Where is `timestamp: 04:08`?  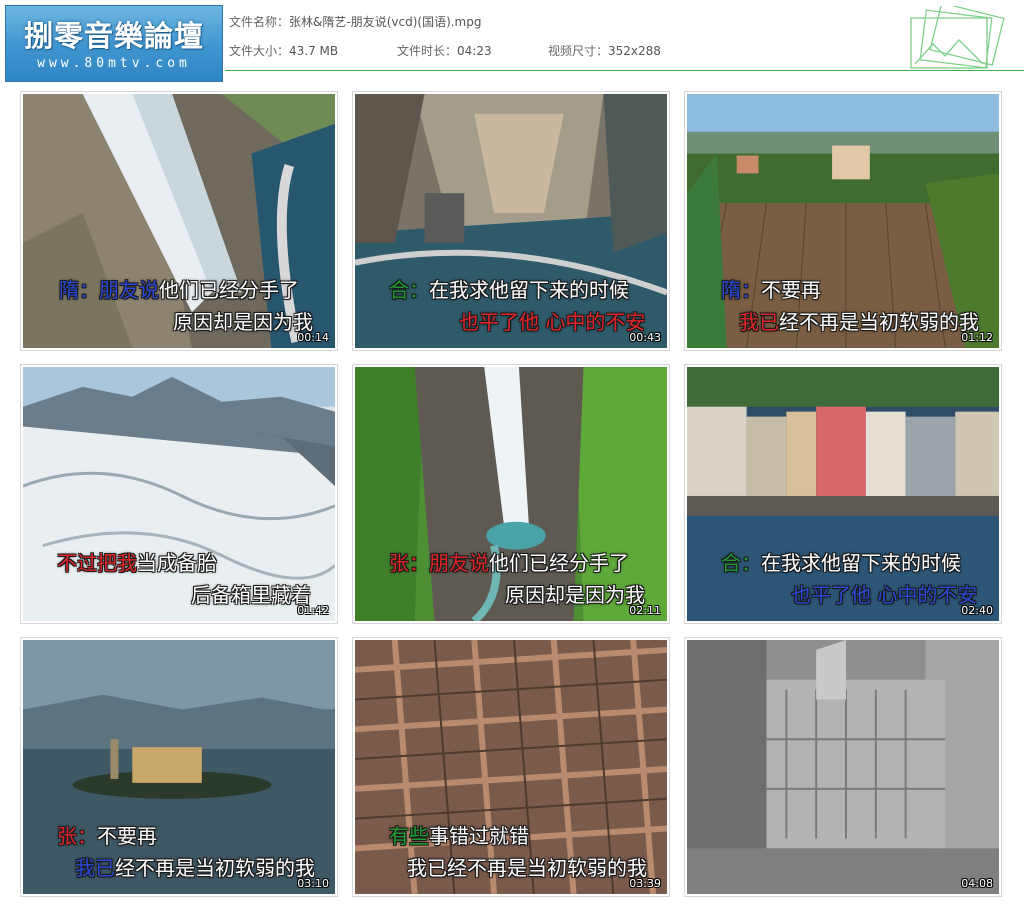 timestamp: 04:08 is located at coordinates (977, 883).